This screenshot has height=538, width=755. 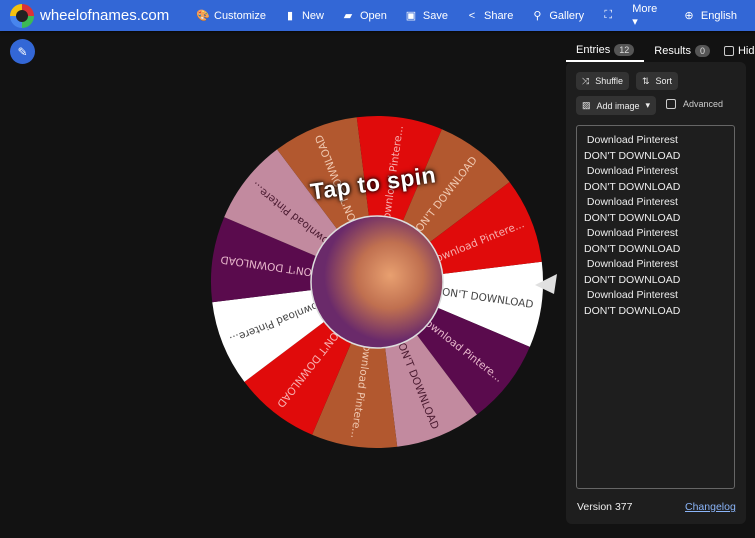 What do you see at coordinates (609, 81) in the screenshot?
I see `shuffle-label: Shuffle` at bounding box center [609, 81].